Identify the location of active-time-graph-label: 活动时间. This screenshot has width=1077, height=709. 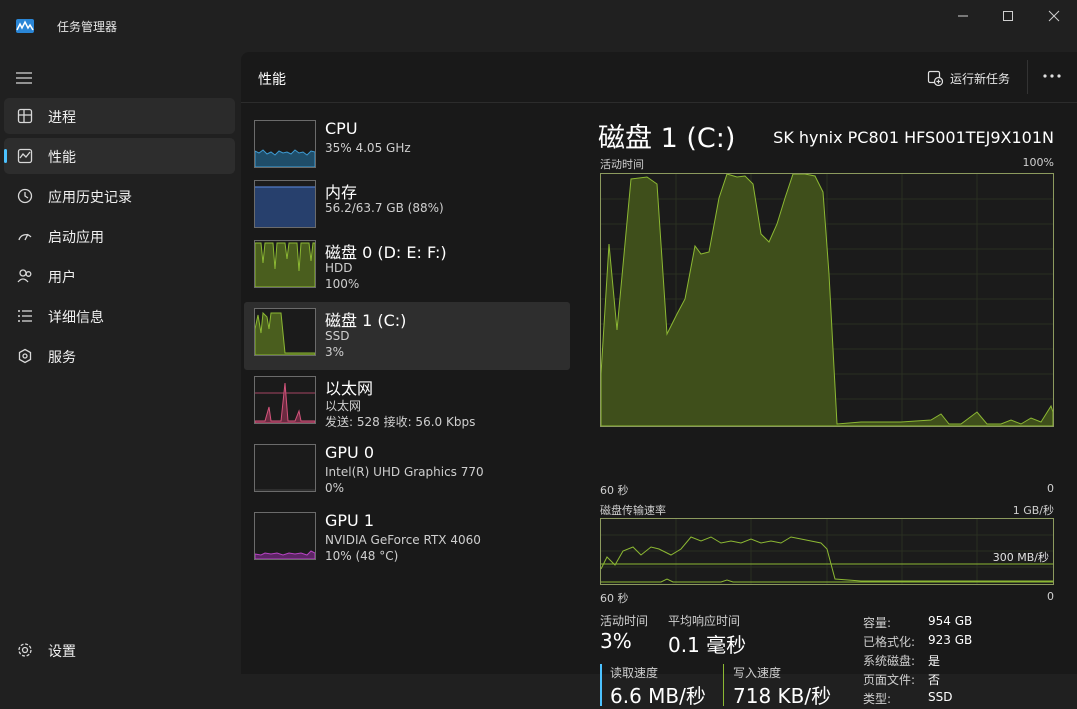
(622, 164).